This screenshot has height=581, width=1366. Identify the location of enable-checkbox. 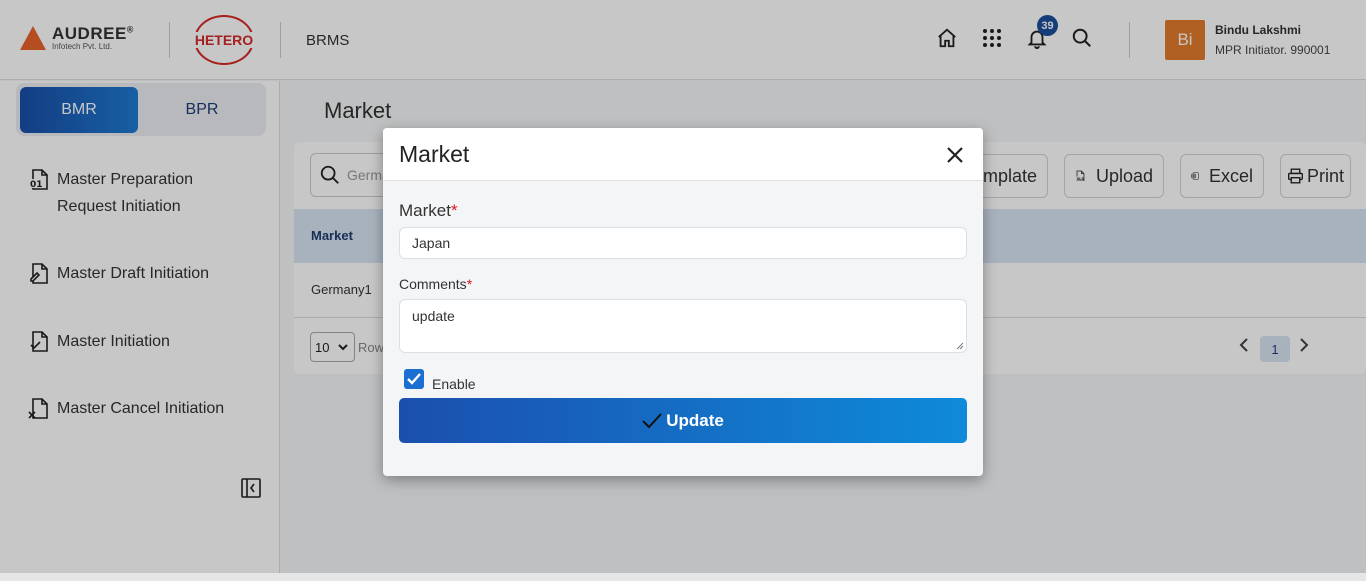
(414, 379).